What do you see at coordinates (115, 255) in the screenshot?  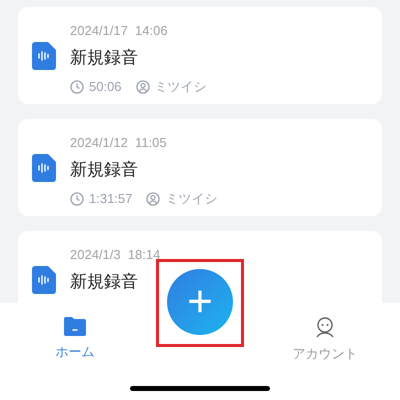 I see `recording-date: 2024/1/3 18:14` at bounding box center [115, 255].